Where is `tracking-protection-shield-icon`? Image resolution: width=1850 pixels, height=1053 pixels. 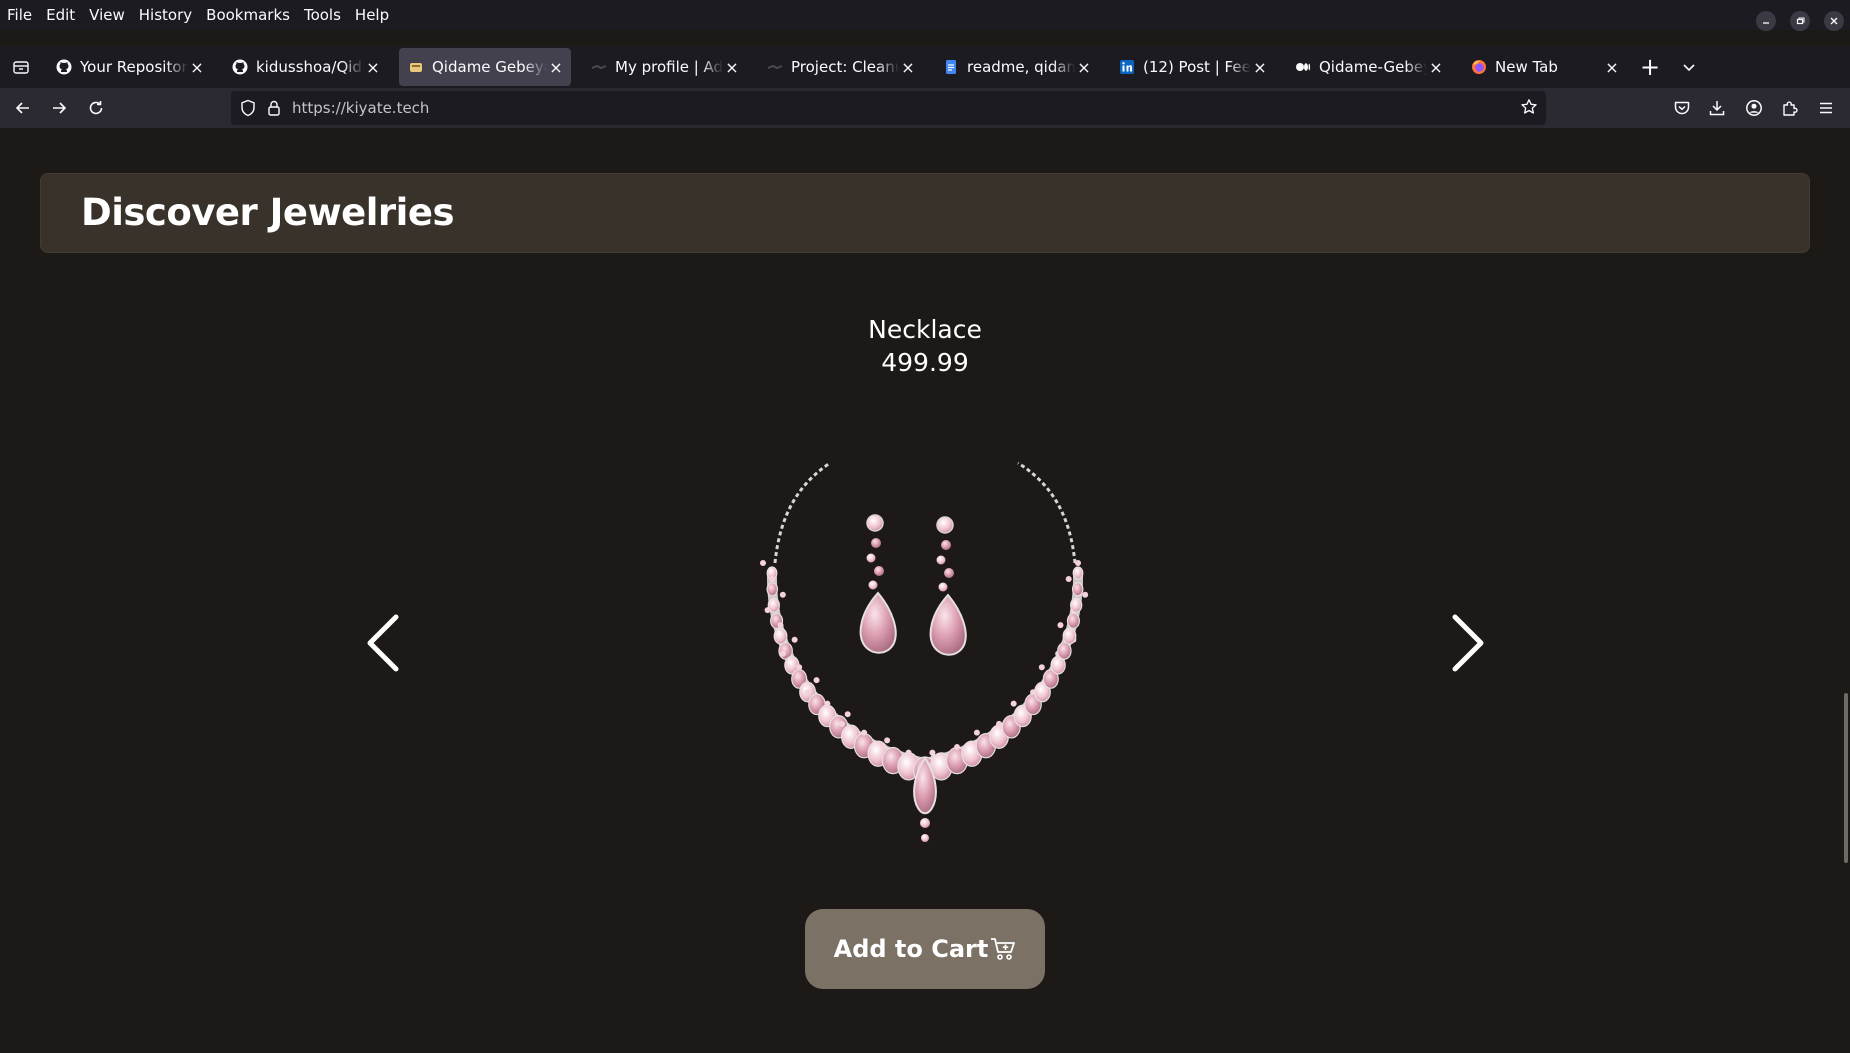 tracking-protection-shield-icon is located at coordinates (248, 108).